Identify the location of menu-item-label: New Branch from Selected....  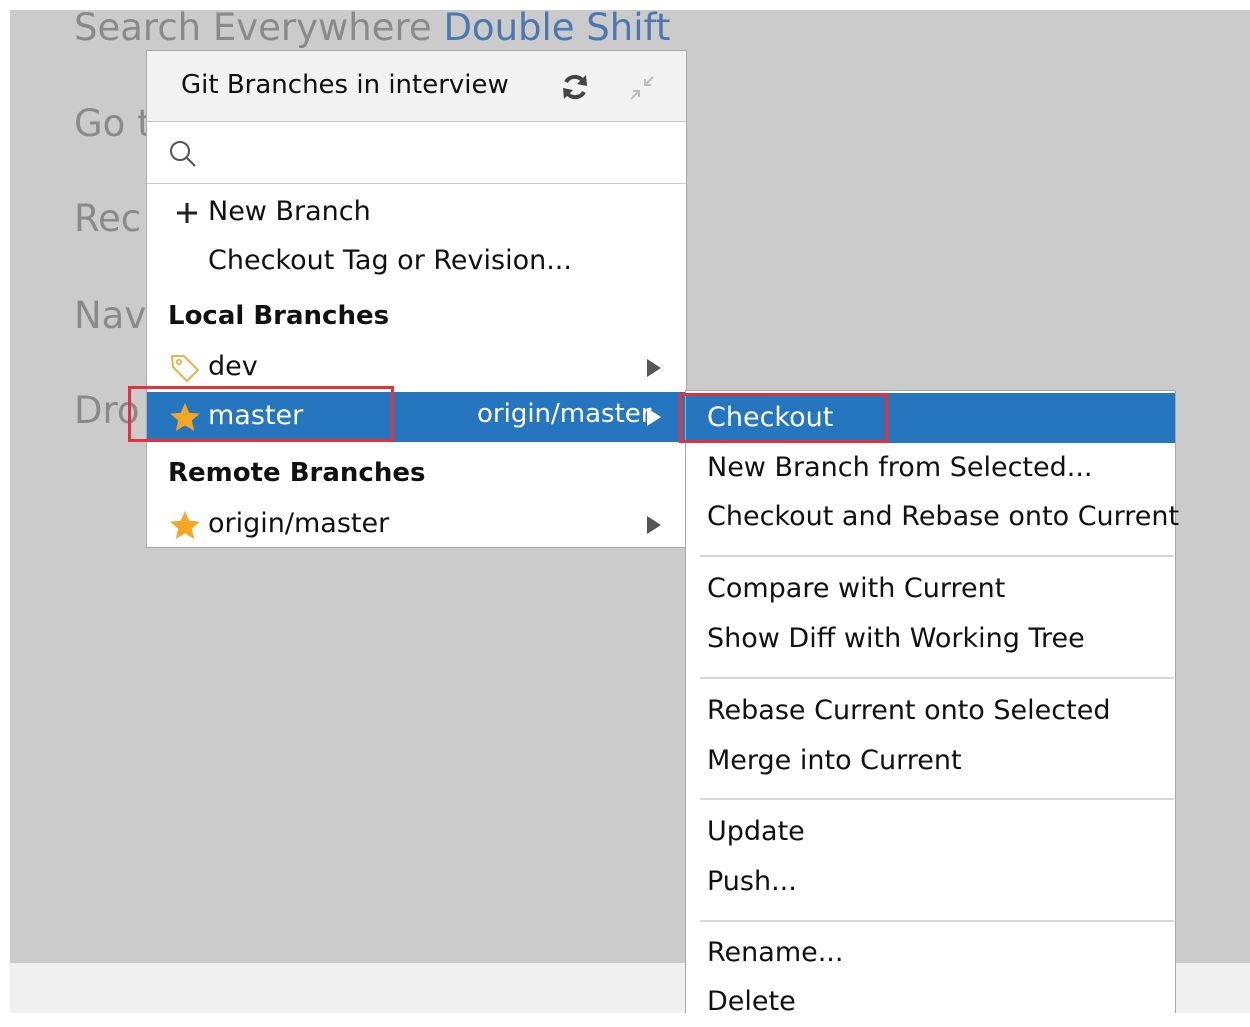
(900, 467).